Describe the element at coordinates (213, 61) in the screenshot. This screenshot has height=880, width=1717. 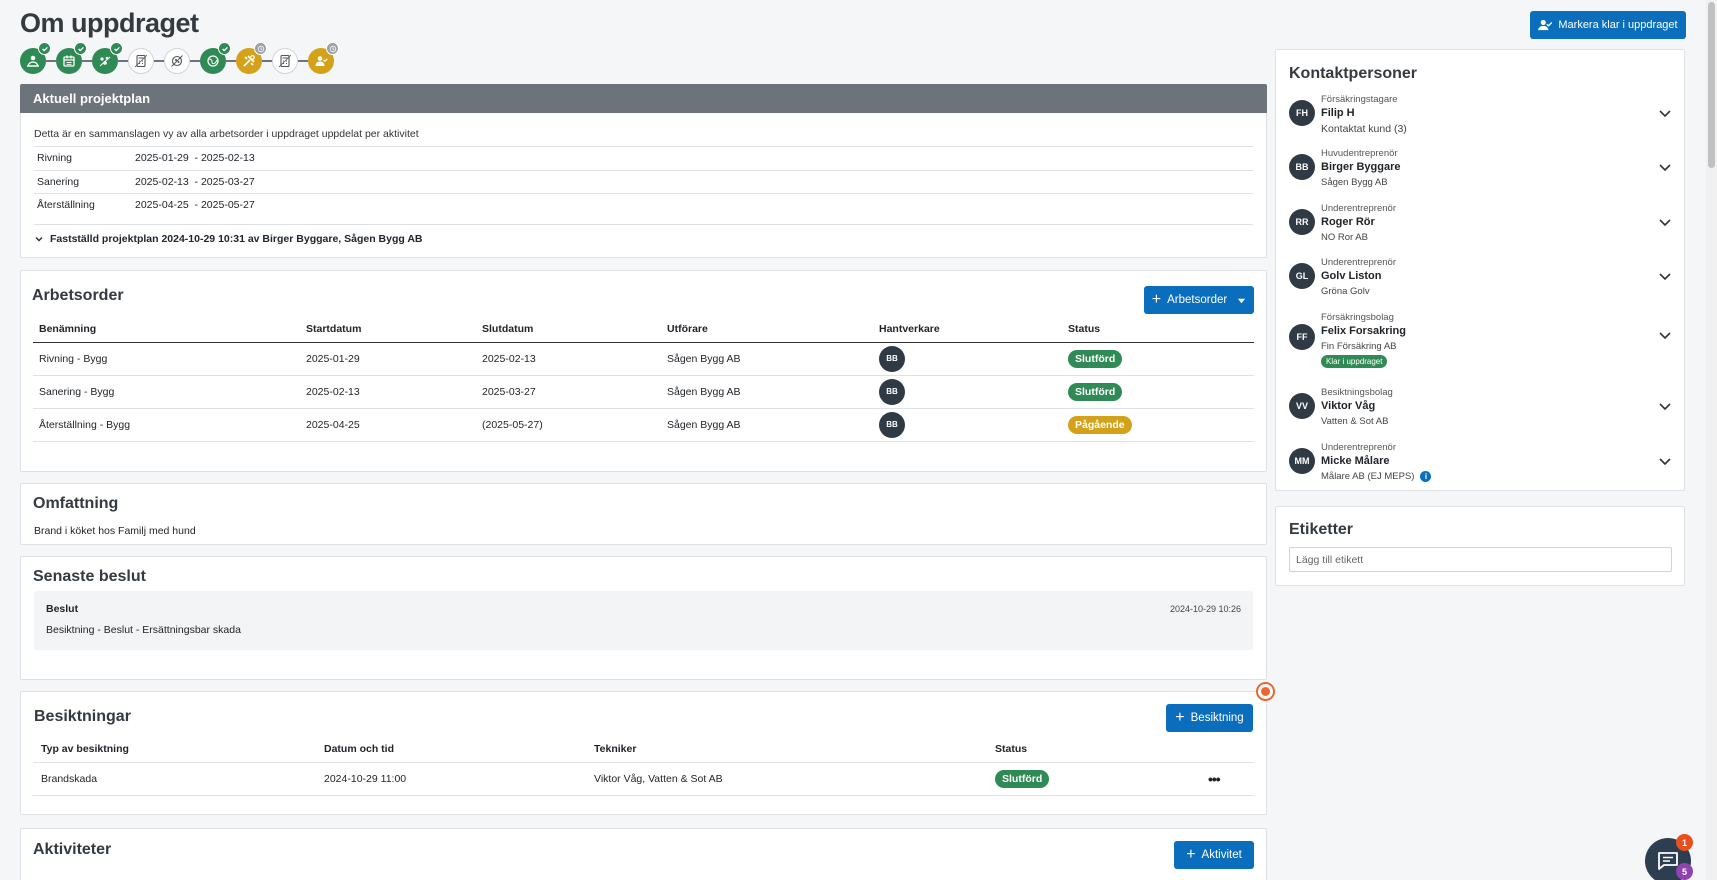
I see `globe-icon` at that location.